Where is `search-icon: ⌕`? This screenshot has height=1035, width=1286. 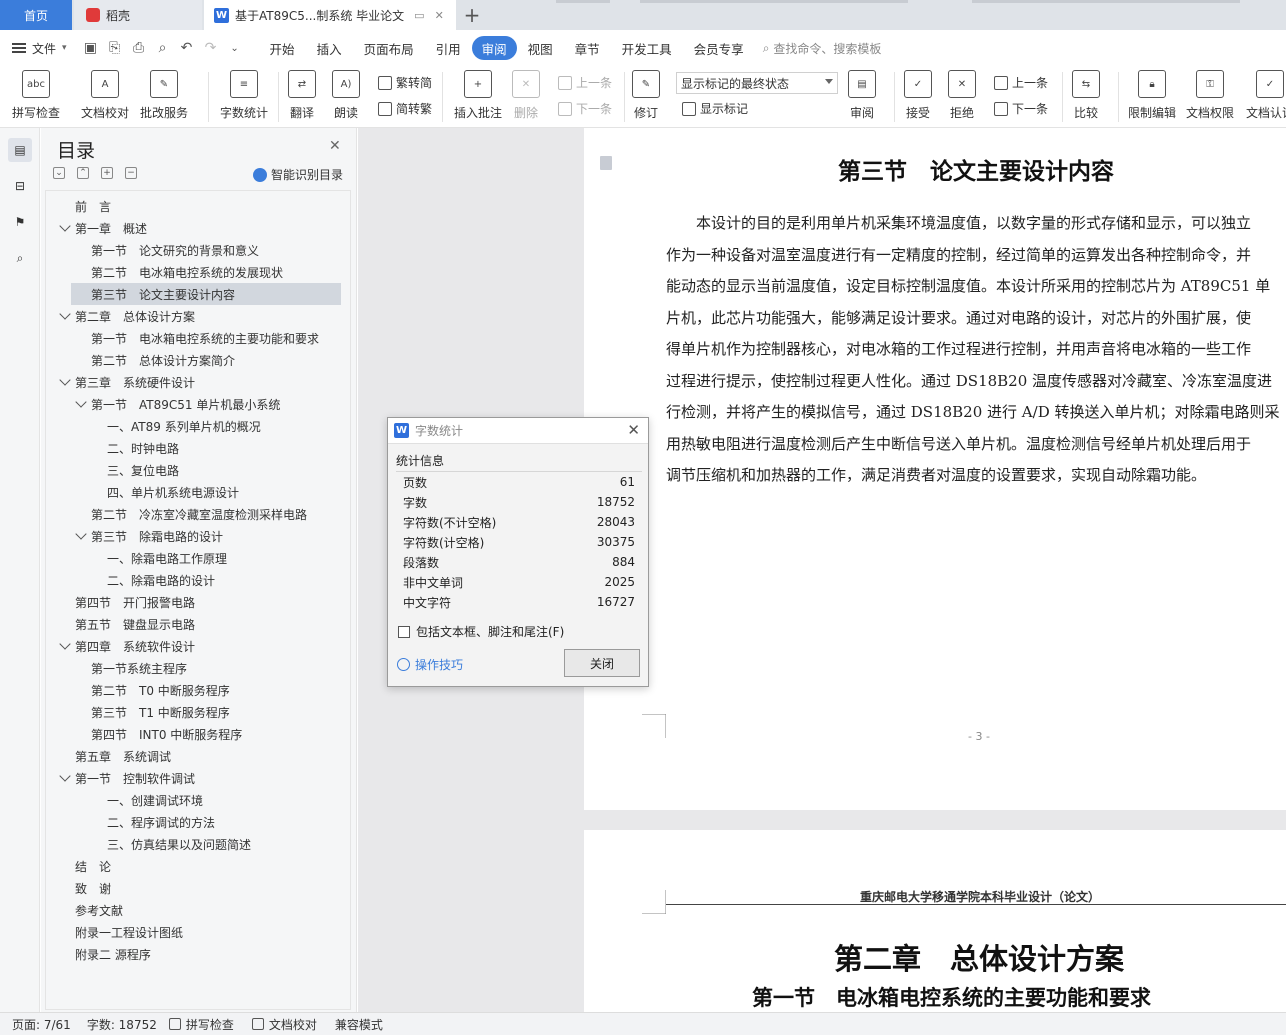 search-icon: ⌕ is located at coordinates (20, 258).